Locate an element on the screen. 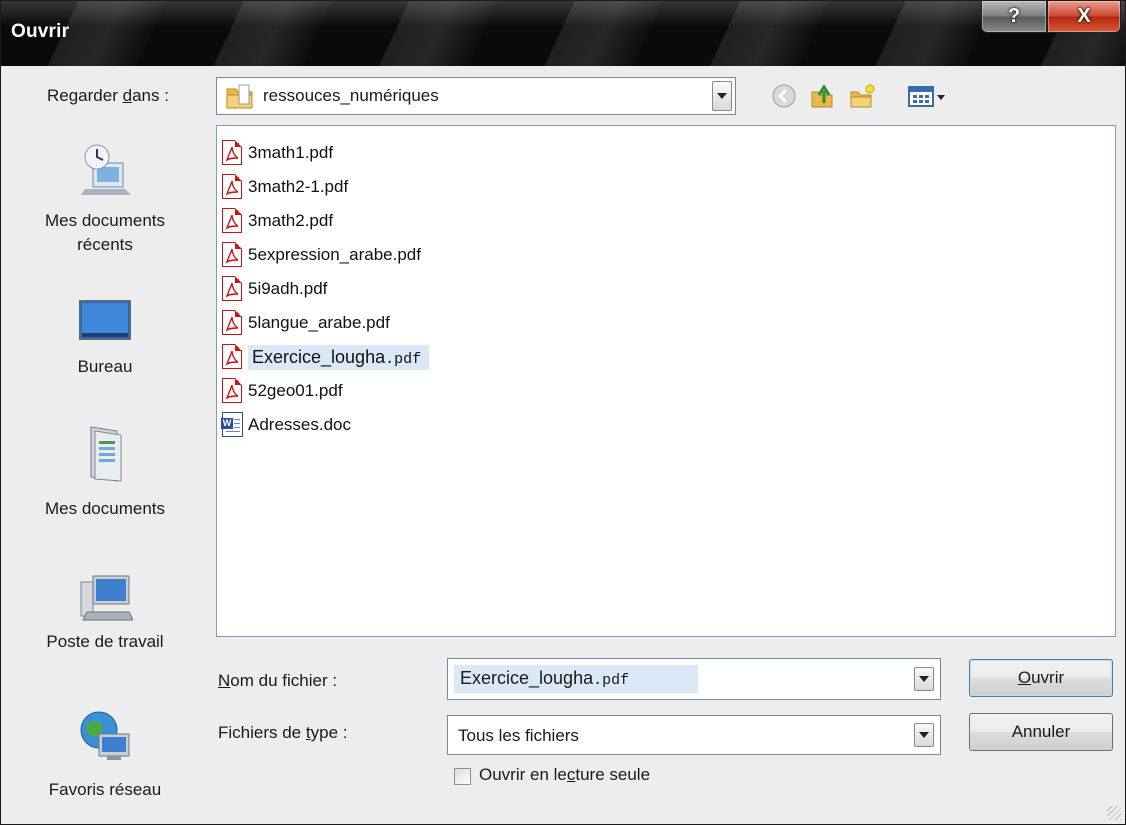 The image size is (1126, 825). recent-documents-icon is located at coordinates (106, 169).